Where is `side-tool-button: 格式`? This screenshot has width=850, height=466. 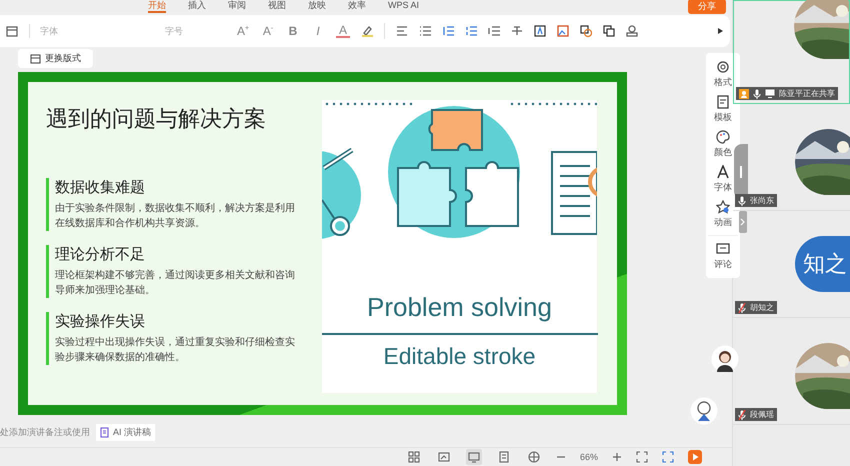
side-tool-button: 格式 is located at coordinates (723, 74).